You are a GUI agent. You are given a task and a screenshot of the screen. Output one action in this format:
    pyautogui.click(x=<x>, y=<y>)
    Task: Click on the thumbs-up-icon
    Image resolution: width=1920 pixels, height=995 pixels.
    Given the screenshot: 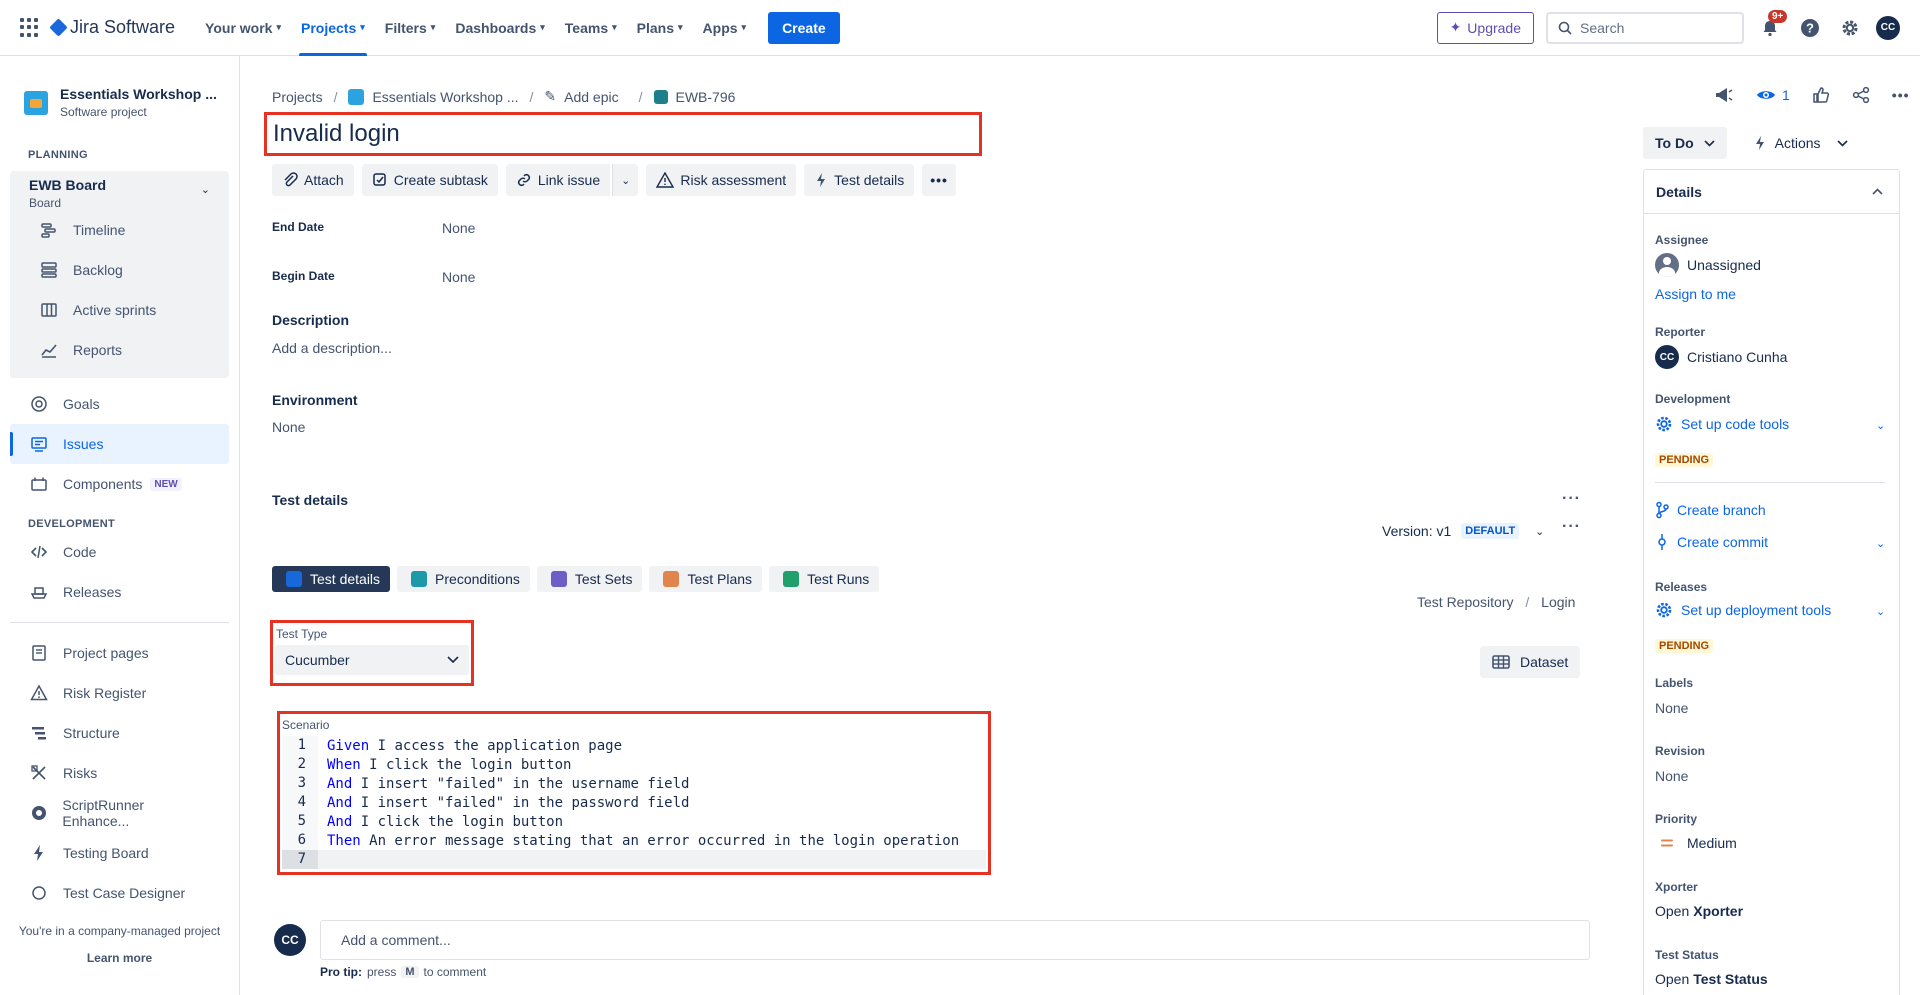 What is the action you would take?
    pyautogui.click(x=1821, y=95)
    